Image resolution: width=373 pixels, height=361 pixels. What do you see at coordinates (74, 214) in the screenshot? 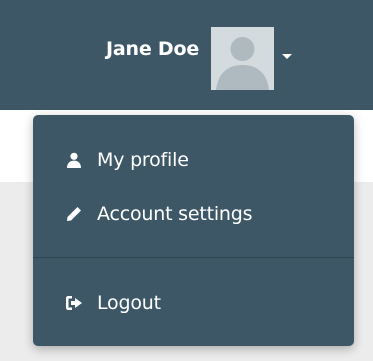
I see `pencil-icon` at bounding box center [74, 214].